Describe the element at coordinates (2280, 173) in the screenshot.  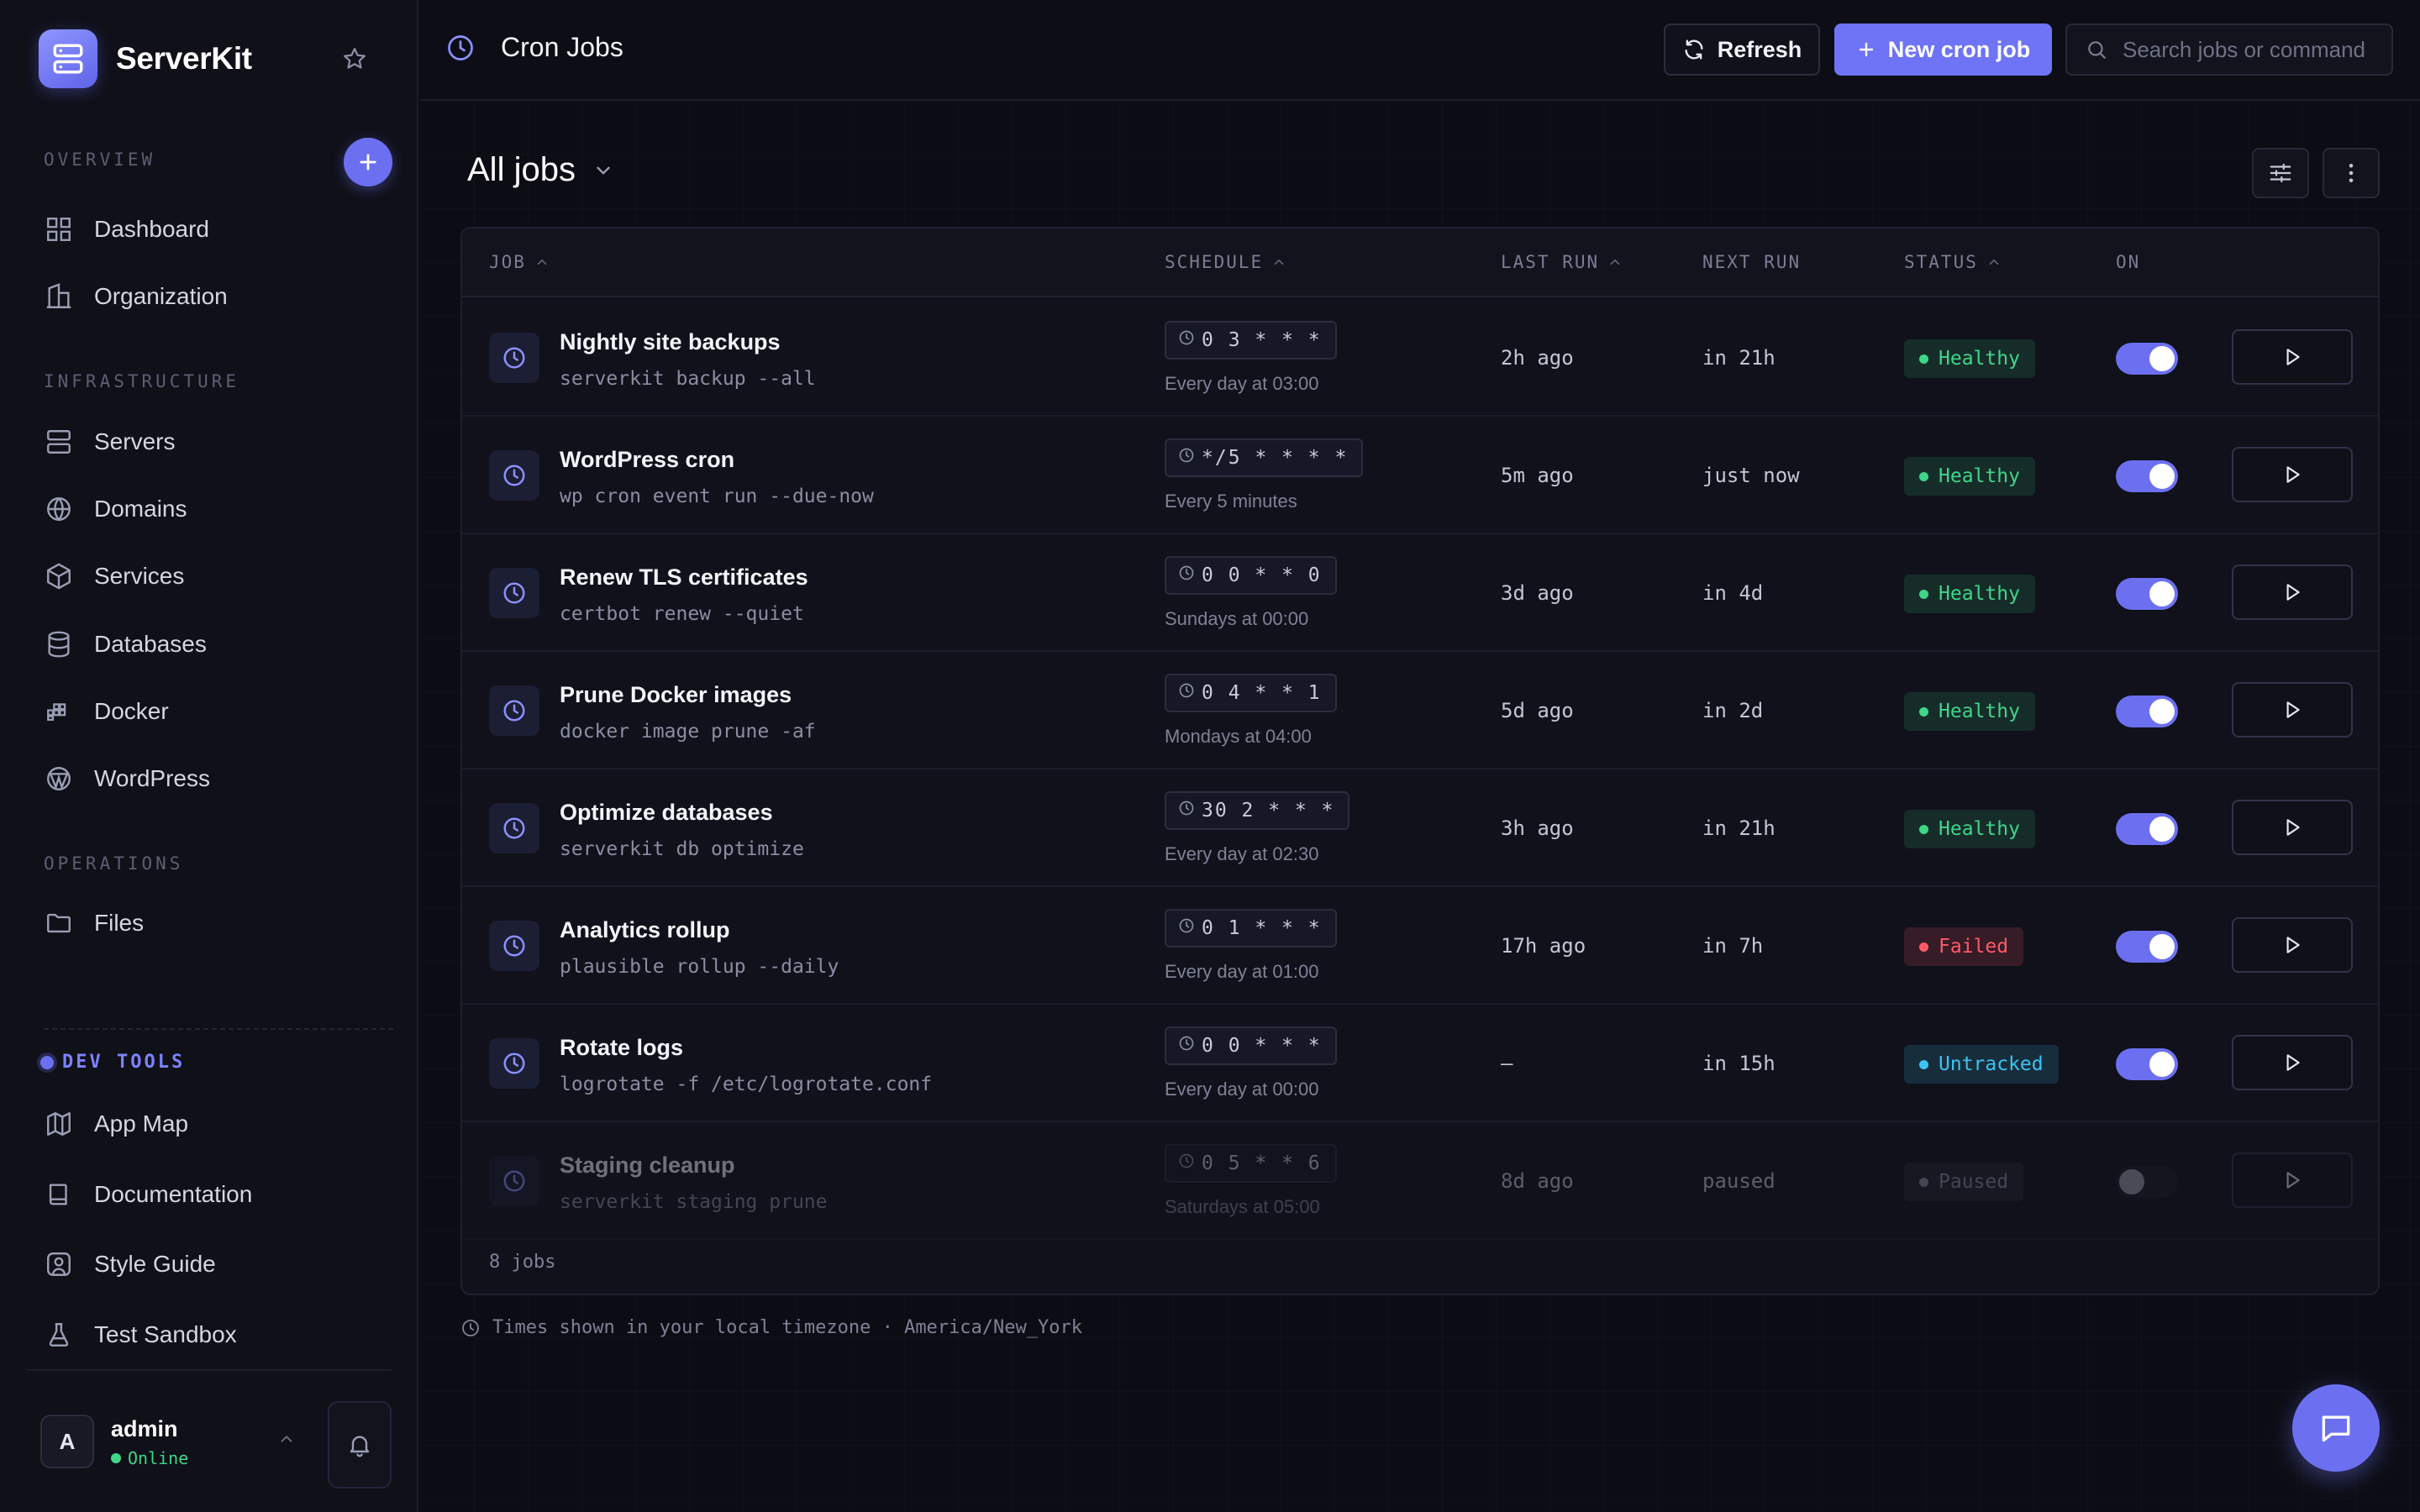
I see `filter-button` at that location.